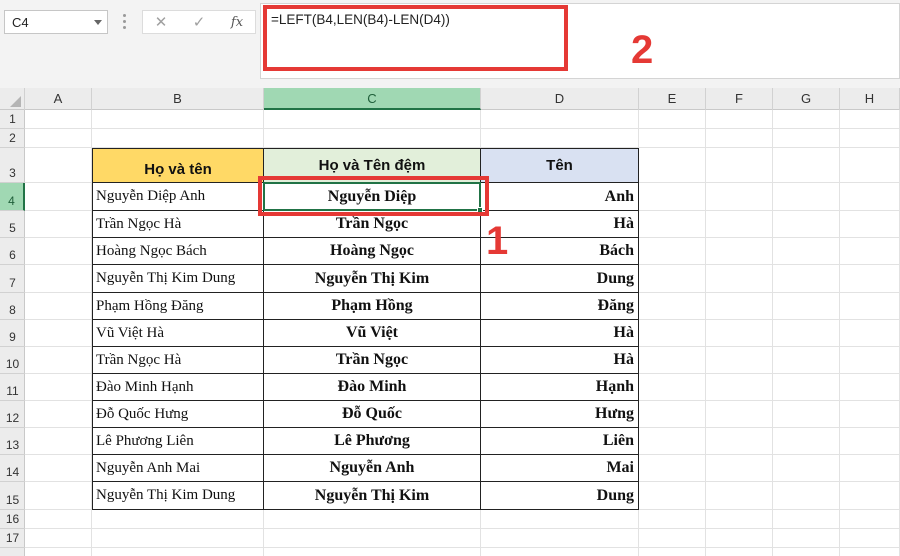  I want to click on row-number: 17, so click(12, 538).